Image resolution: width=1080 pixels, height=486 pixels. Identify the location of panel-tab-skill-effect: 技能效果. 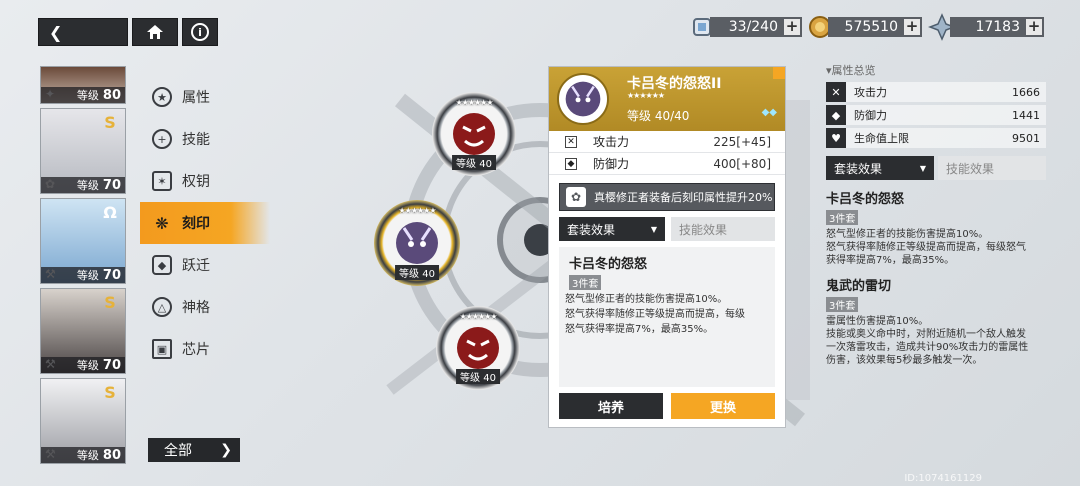
(992, 168).